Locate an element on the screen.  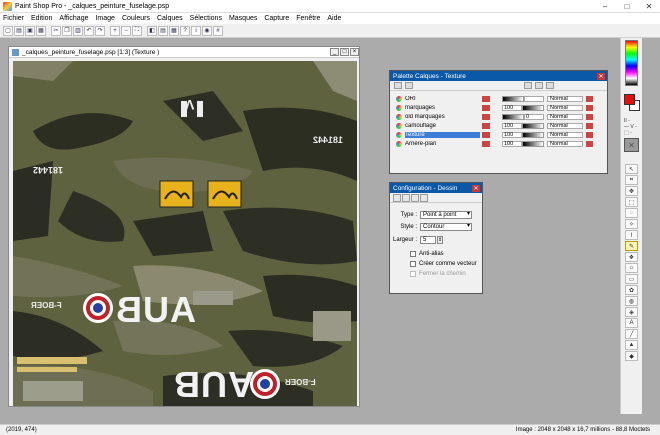
menu-calques: Calques is located at coordinates (170, 18).